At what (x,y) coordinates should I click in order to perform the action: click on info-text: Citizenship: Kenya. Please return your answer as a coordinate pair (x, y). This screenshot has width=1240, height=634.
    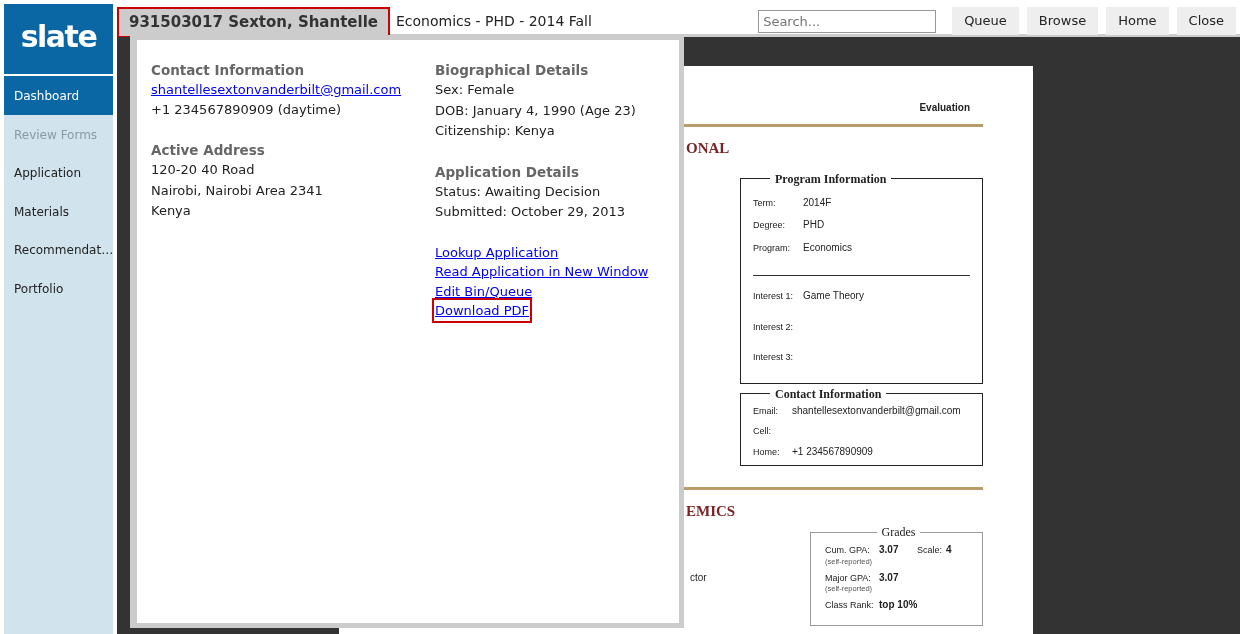
    Looking at the image, I should click on (495, 131).